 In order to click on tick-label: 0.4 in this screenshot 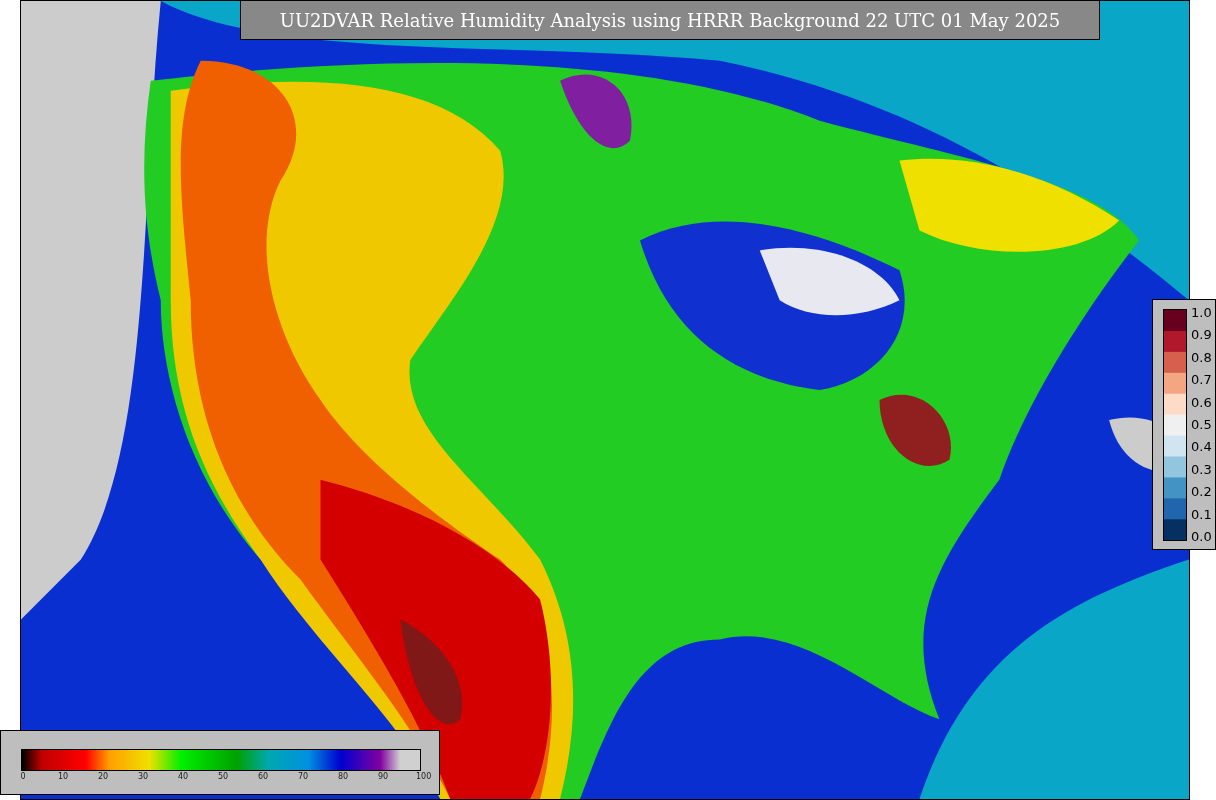, I will do `click(1201, 447)`.